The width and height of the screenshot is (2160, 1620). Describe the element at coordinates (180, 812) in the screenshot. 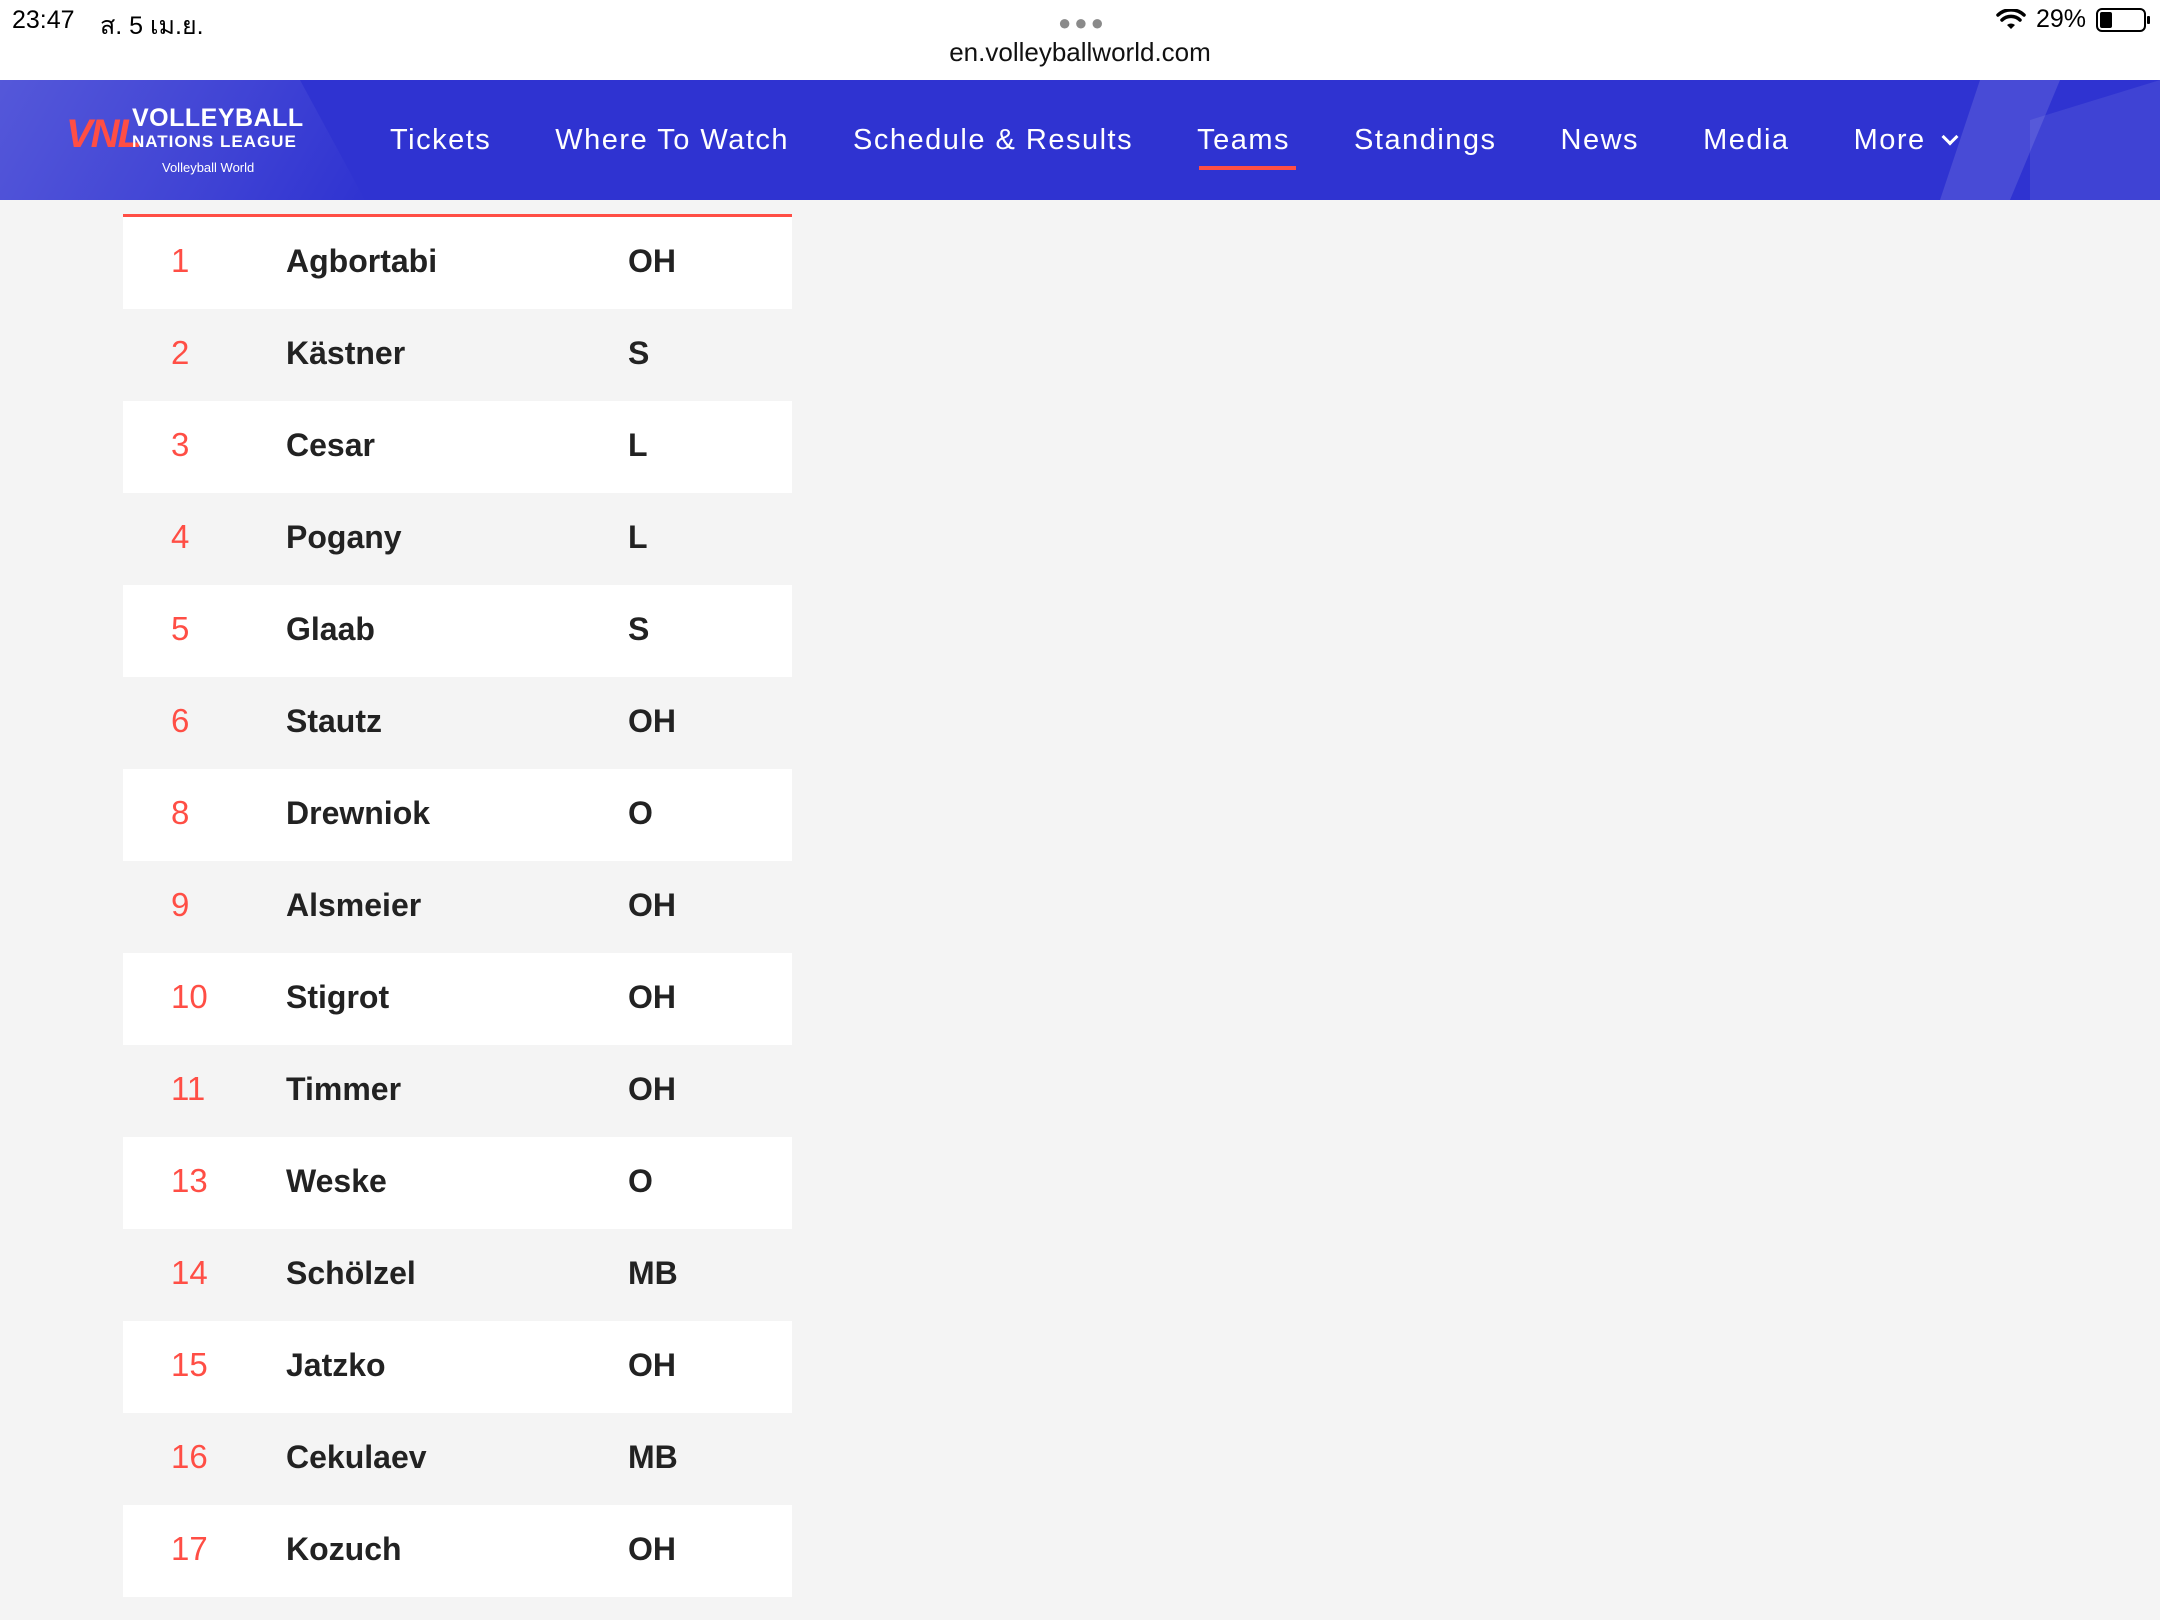

I see `player-number: 8` at that location.